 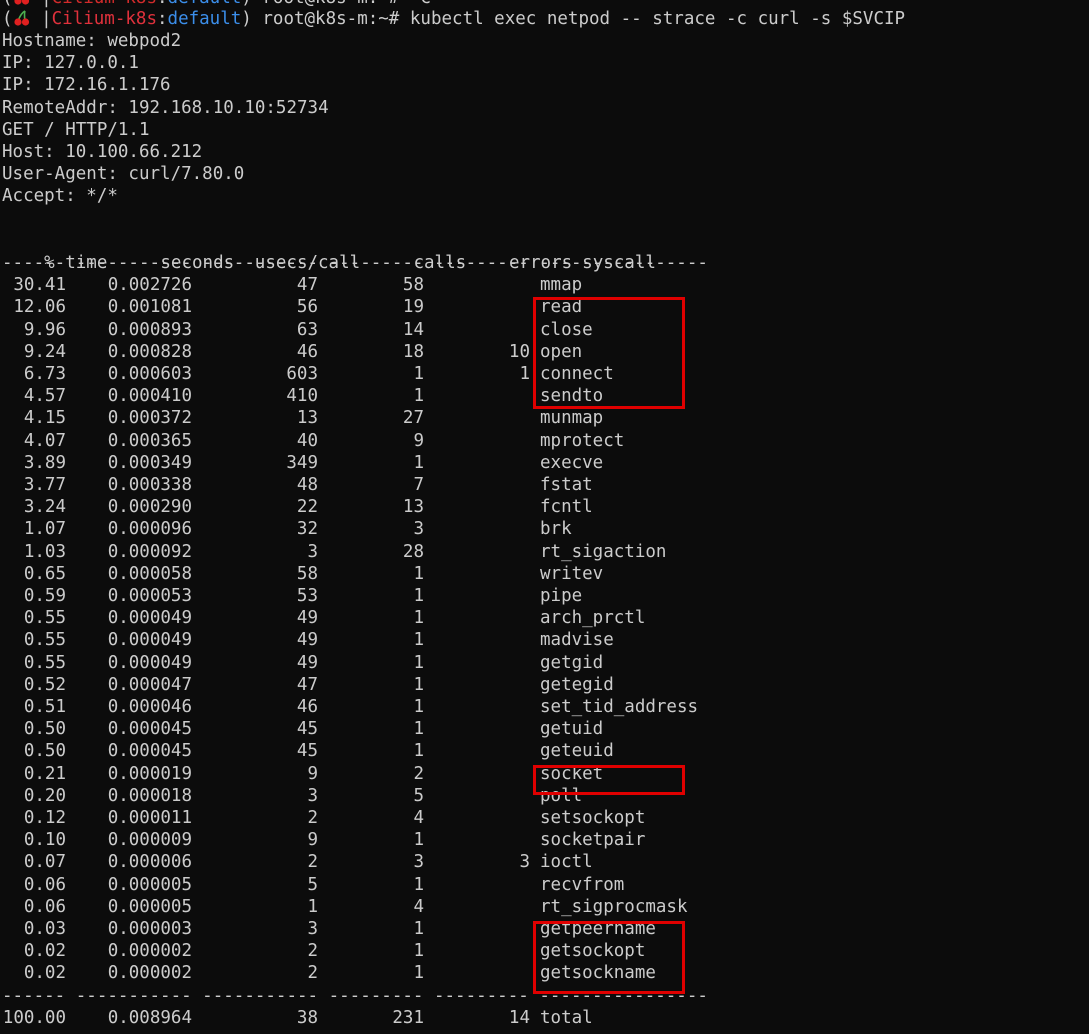 I want to click on table-cell: 0.000003, so click(x=149, y=929).